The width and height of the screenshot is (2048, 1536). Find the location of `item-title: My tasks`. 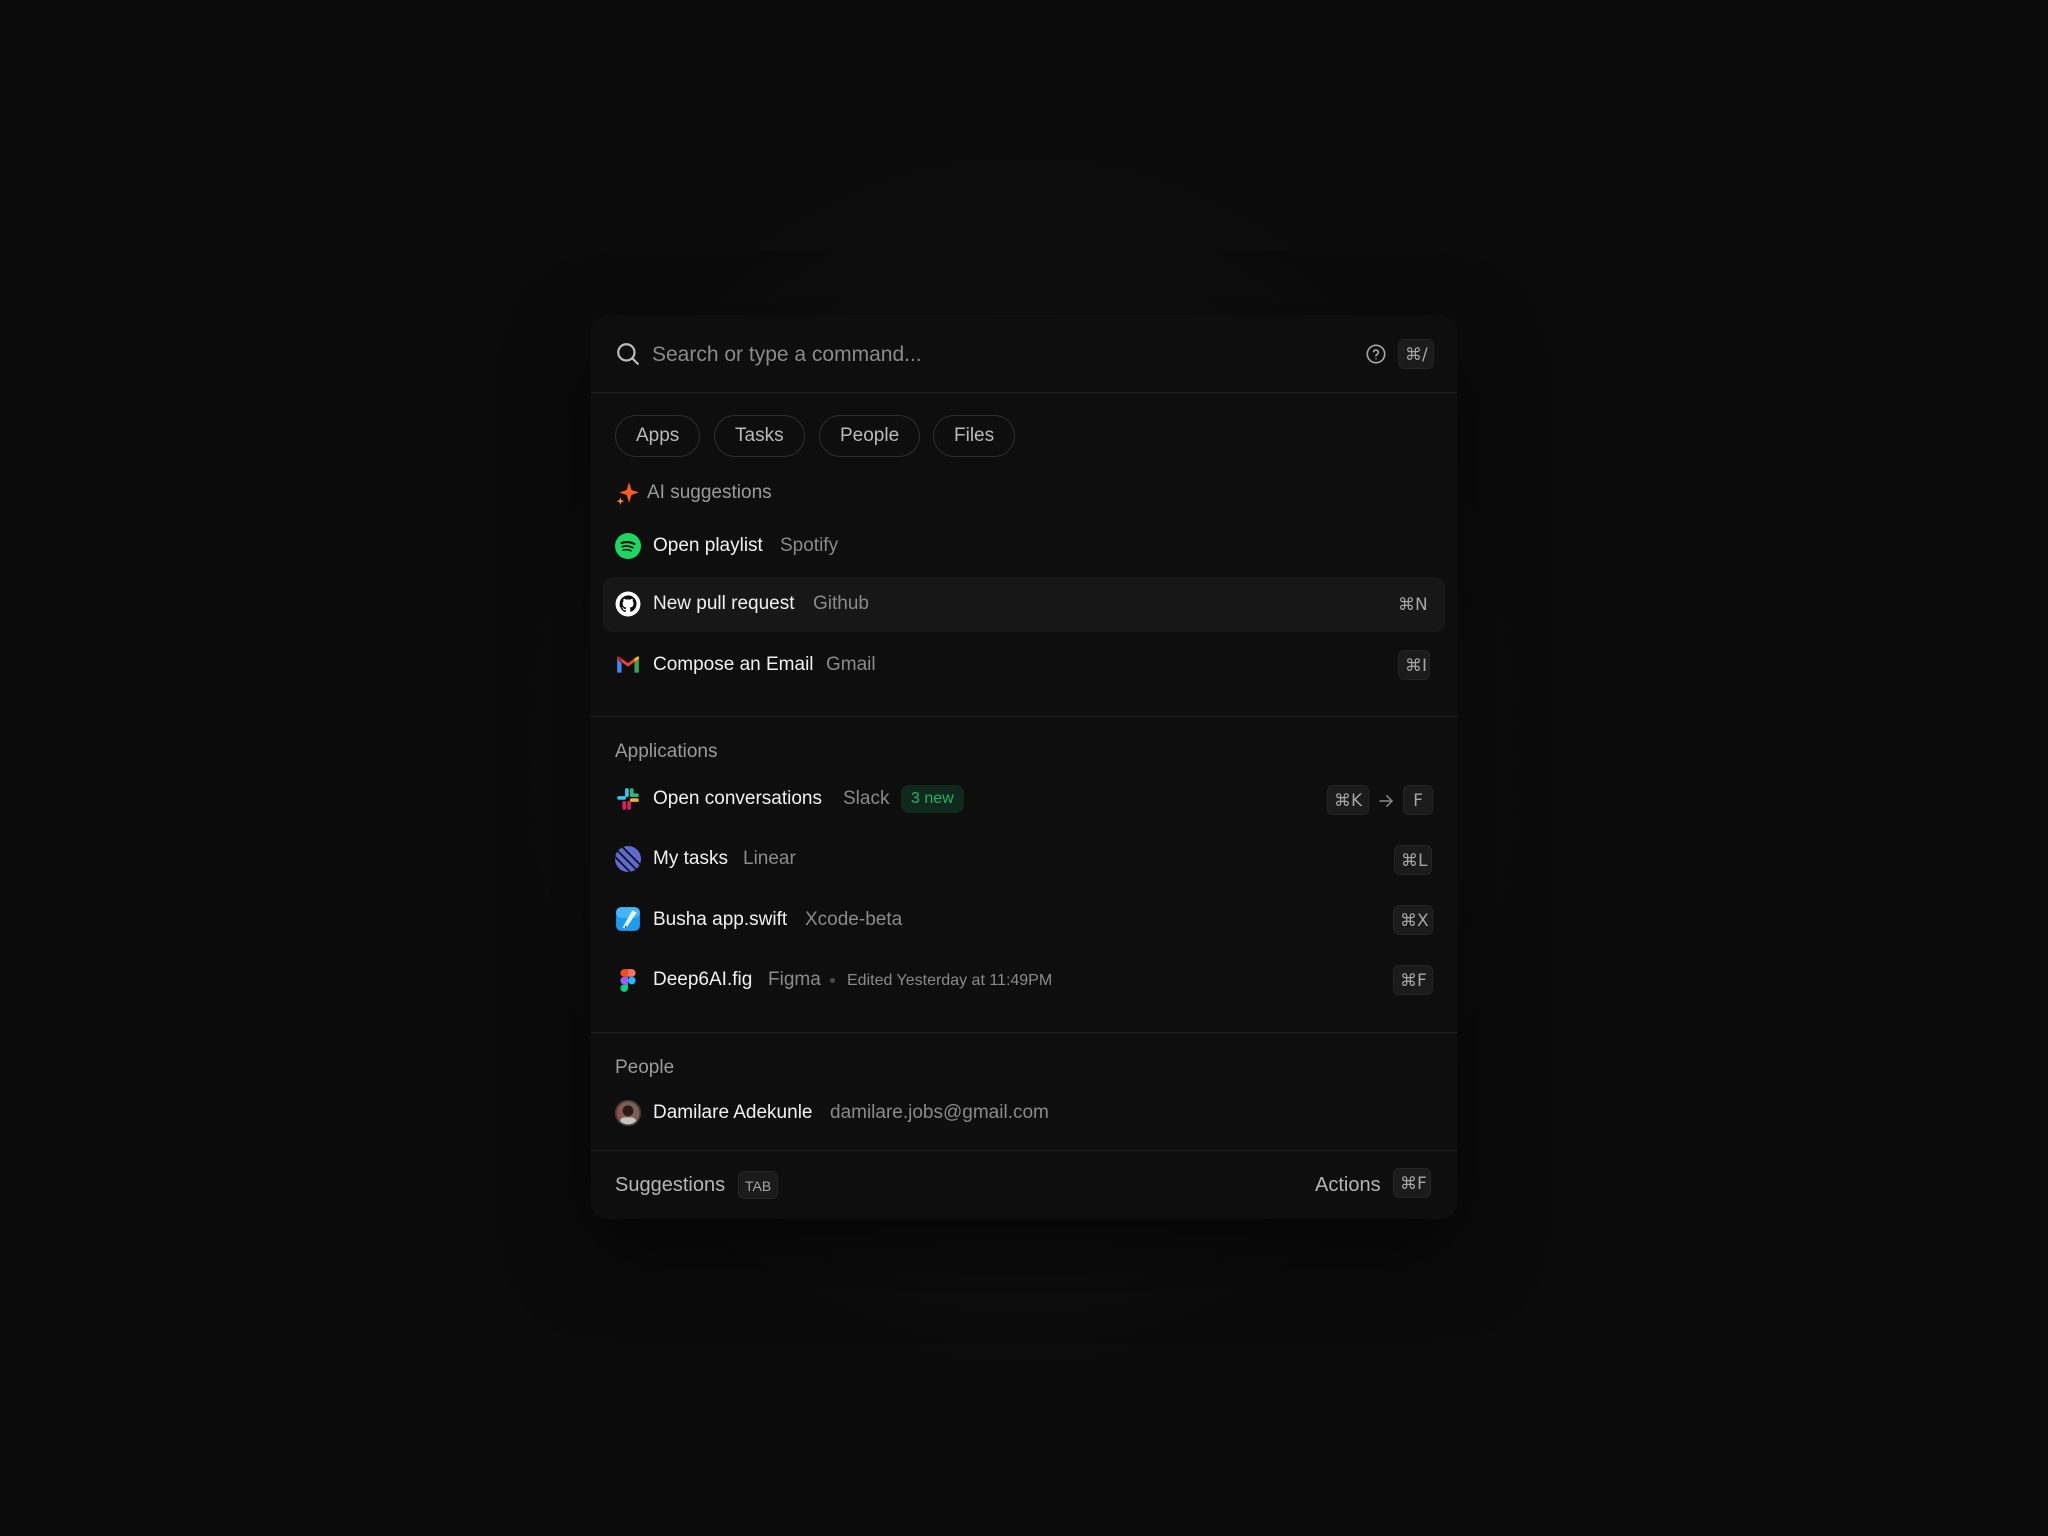

item-title: My tasks is located at coordinates (690, 858).